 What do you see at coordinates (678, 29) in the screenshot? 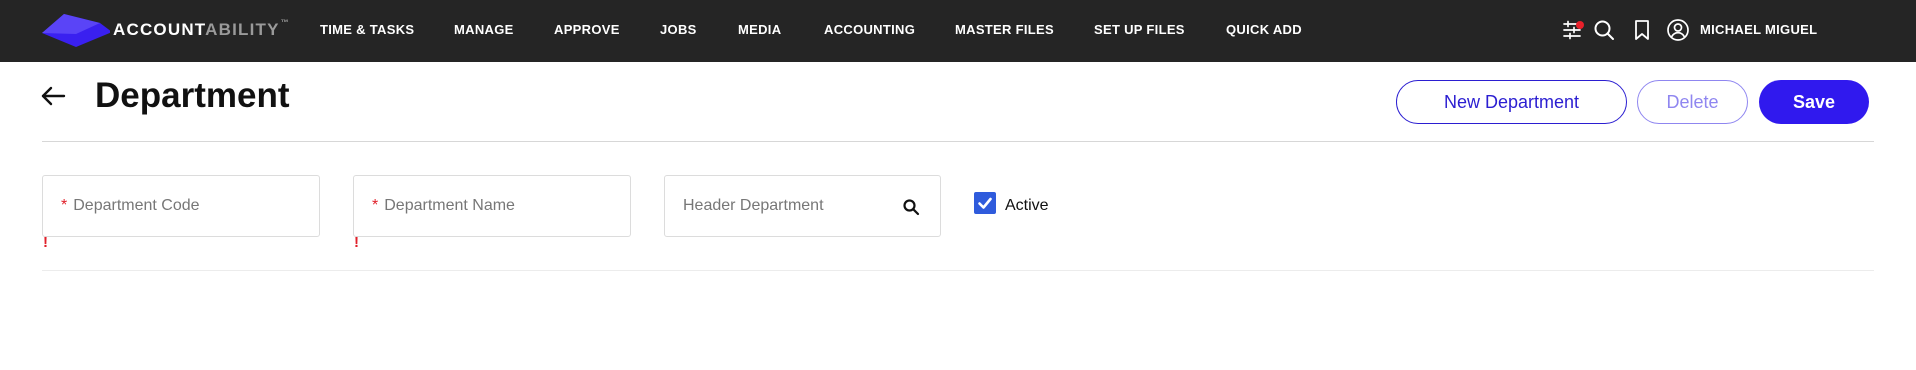
I see `nav-item-jobs: JOBS` at bounding box center [678, 29].